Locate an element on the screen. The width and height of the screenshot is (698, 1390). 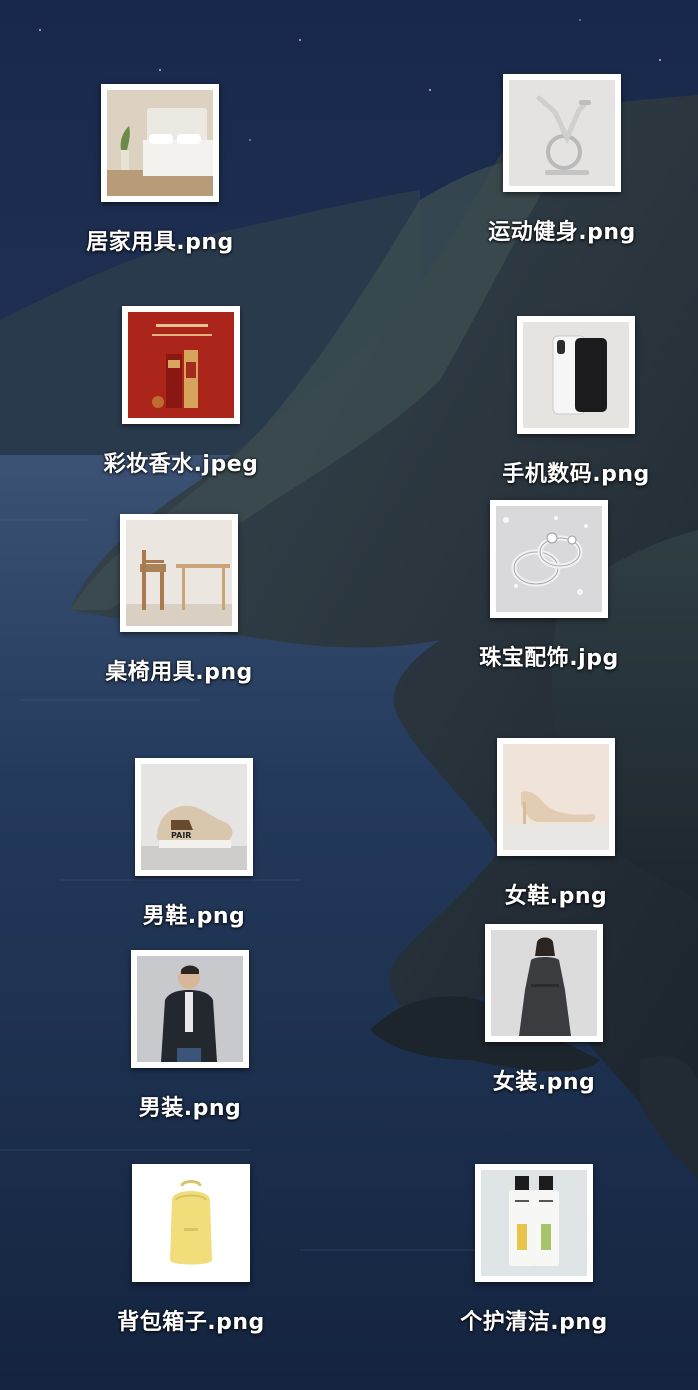
desktop-icon-womenswear: 女装.png is located at coordinates (544, 1010).